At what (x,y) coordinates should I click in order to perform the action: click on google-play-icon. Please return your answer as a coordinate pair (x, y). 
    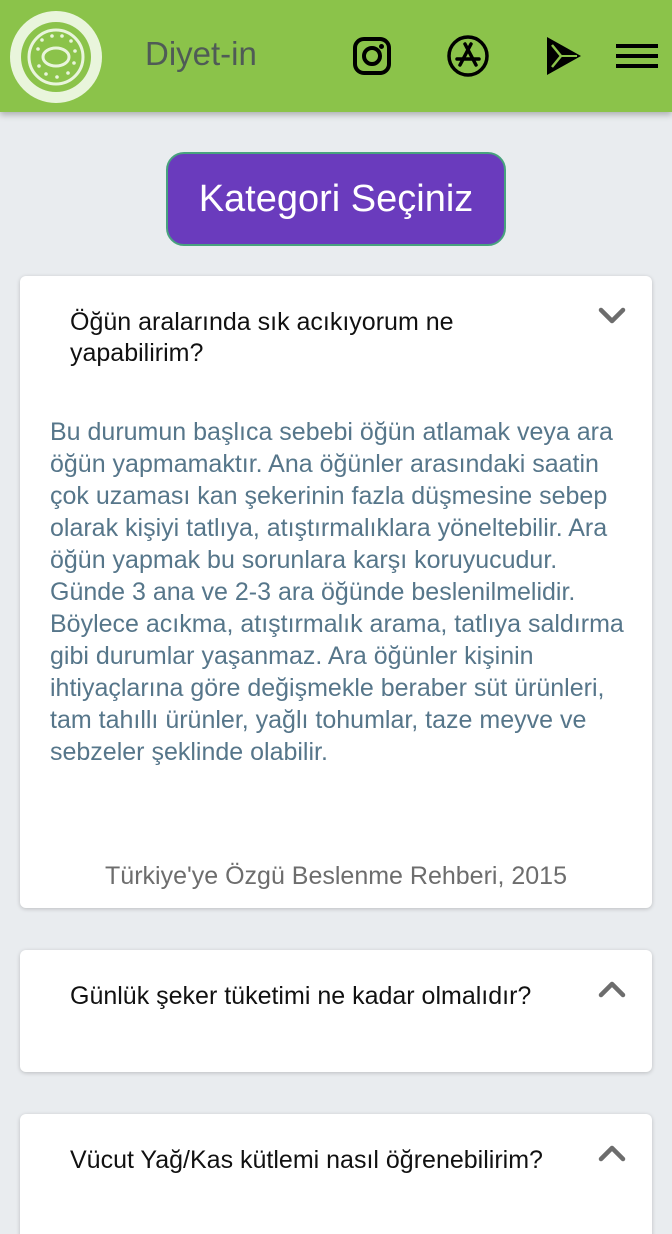
    Looking at the image, I should click on (564, 56).